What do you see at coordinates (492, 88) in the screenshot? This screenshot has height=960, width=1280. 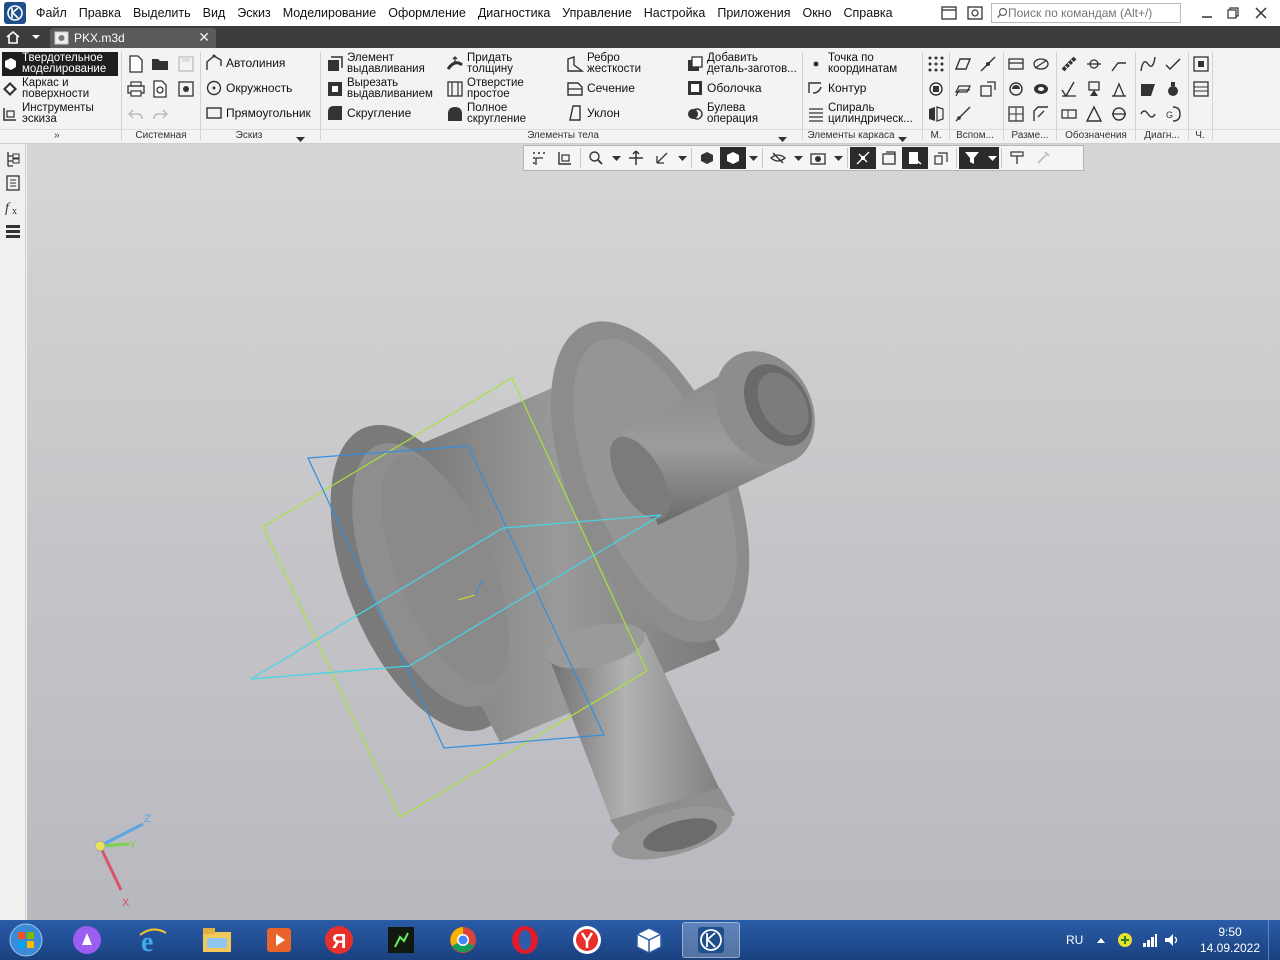 I see `hole-button: Отверстие простое` at bounding box center [492, 88].